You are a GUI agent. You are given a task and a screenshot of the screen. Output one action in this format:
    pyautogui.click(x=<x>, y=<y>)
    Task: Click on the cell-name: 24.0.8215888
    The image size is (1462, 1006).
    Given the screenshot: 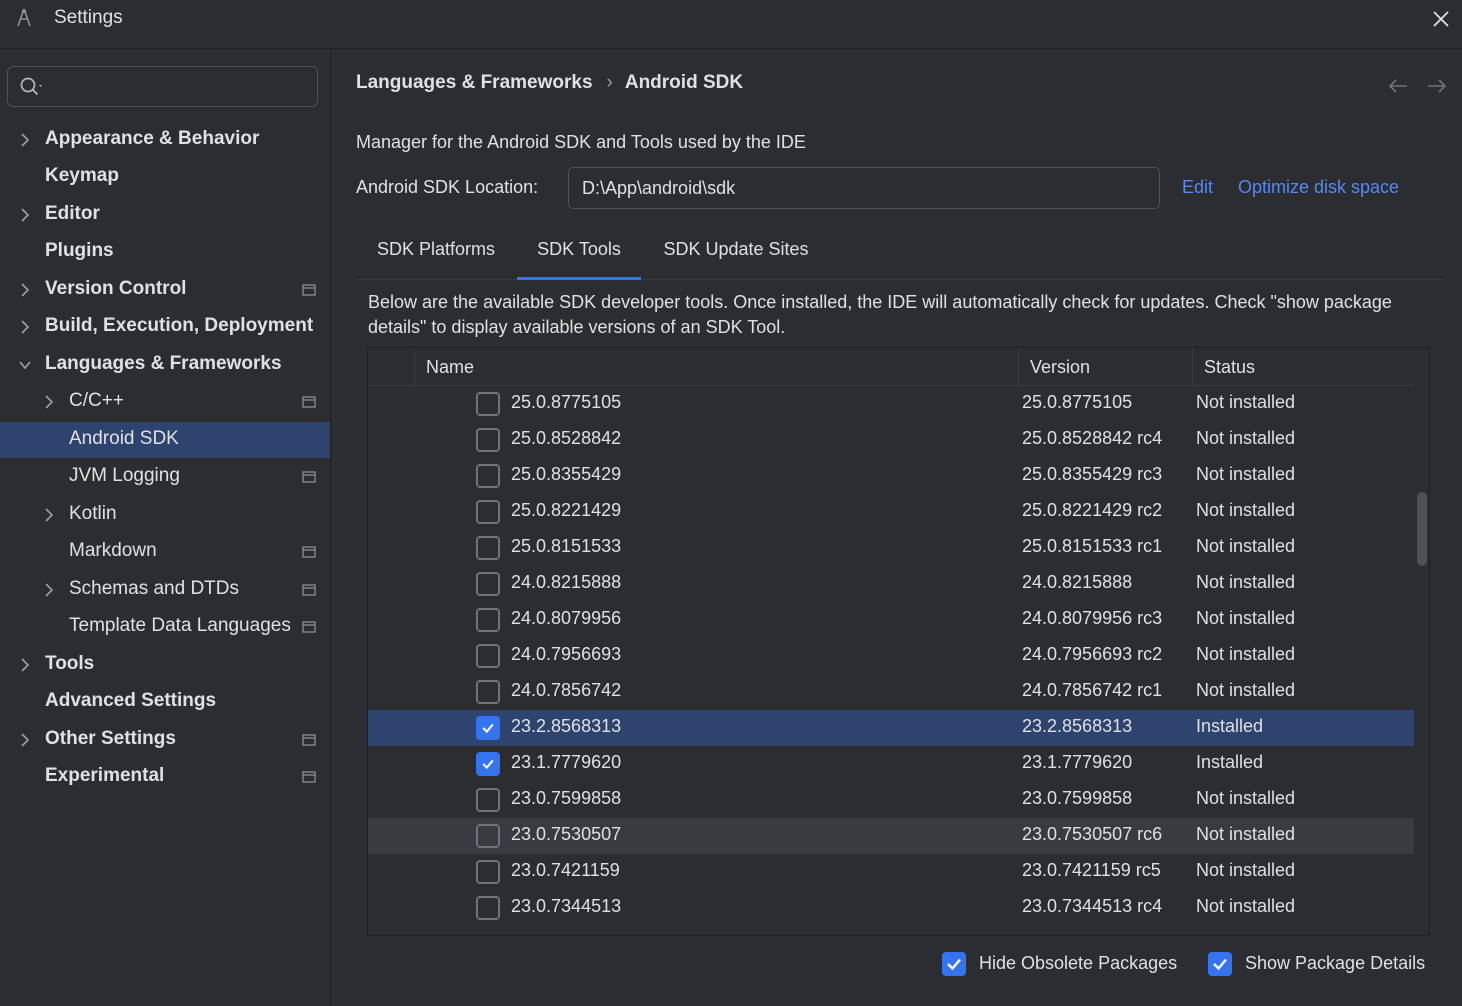 What is the action you would take?
    pyautogui.click(x=566, y=582)
    